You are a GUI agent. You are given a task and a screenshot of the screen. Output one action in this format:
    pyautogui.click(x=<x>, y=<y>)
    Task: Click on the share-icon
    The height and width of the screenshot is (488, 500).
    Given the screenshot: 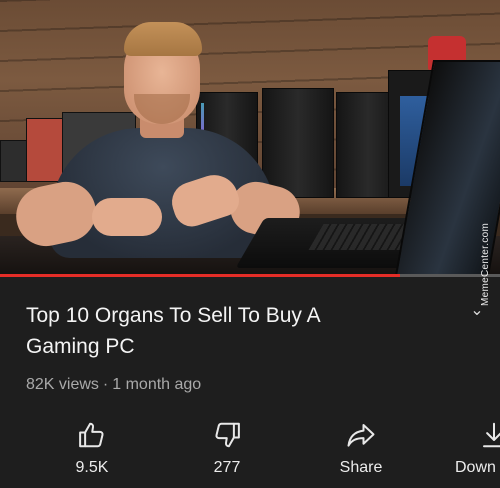 What is the action you would take?
    pyautogui.click(x=361, y=435)
    